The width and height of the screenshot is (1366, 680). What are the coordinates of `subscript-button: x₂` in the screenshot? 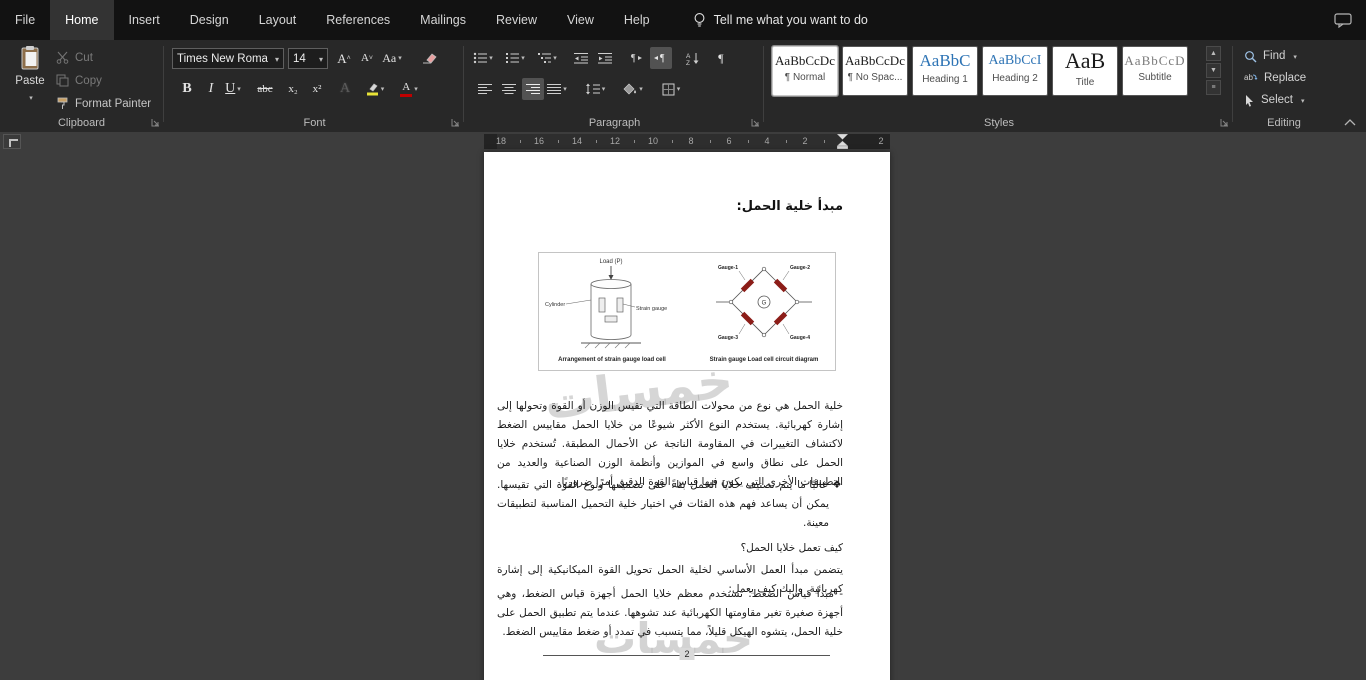 It's located at (293, 89).